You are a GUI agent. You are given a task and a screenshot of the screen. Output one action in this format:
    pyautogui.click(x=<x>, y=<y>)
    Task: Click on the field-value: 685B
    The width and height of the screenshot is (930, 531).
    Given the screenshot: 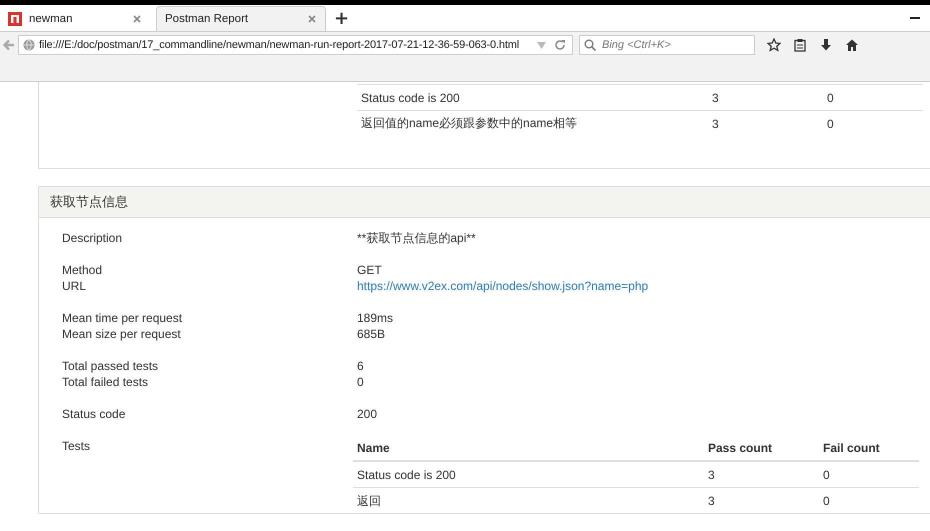 What is the action you would take?
    pyautogui.click(x=371, y=334)
    